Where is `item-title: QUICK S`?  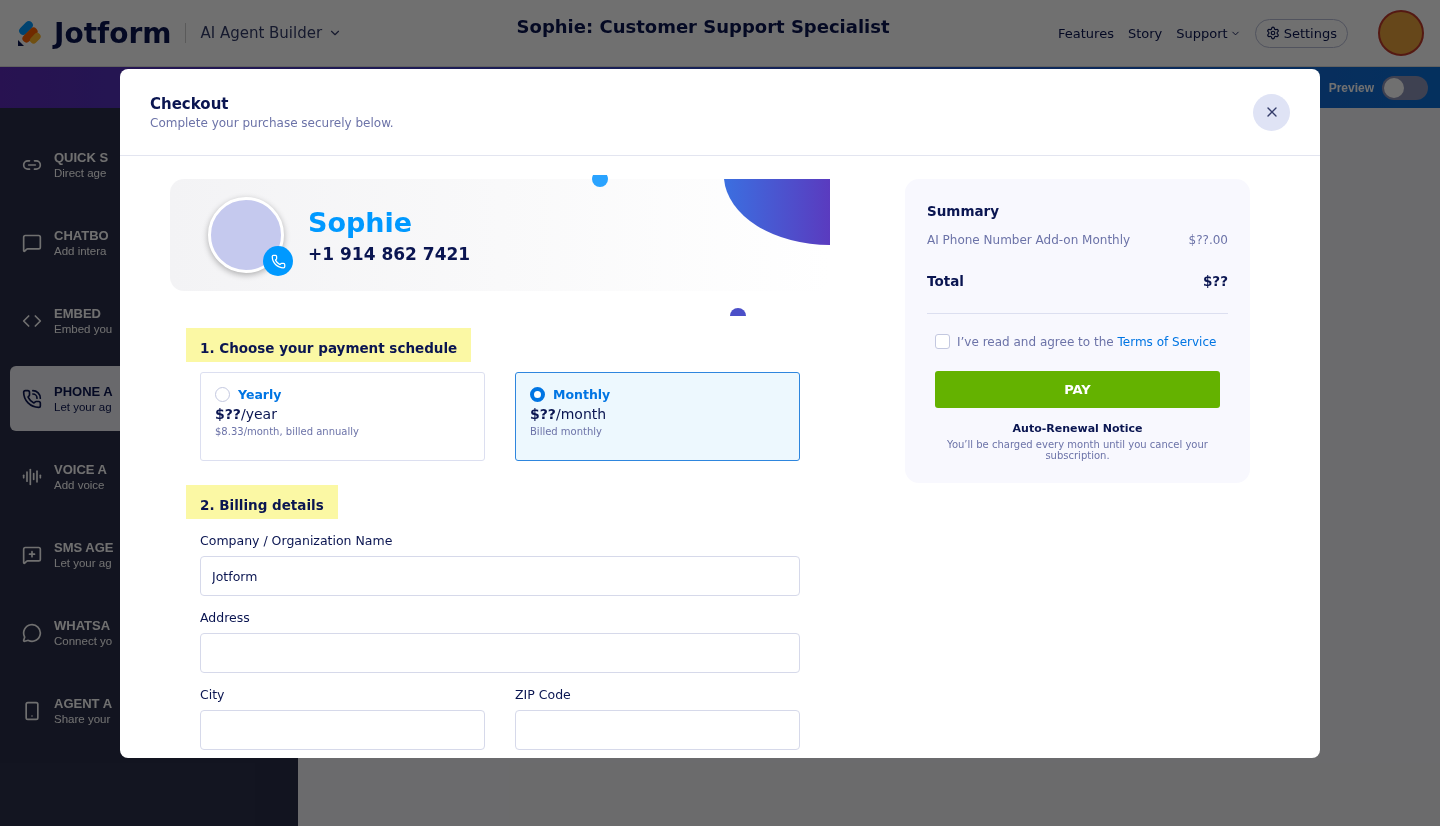 item-title: QUICK S is located at coordinates (81, 157).